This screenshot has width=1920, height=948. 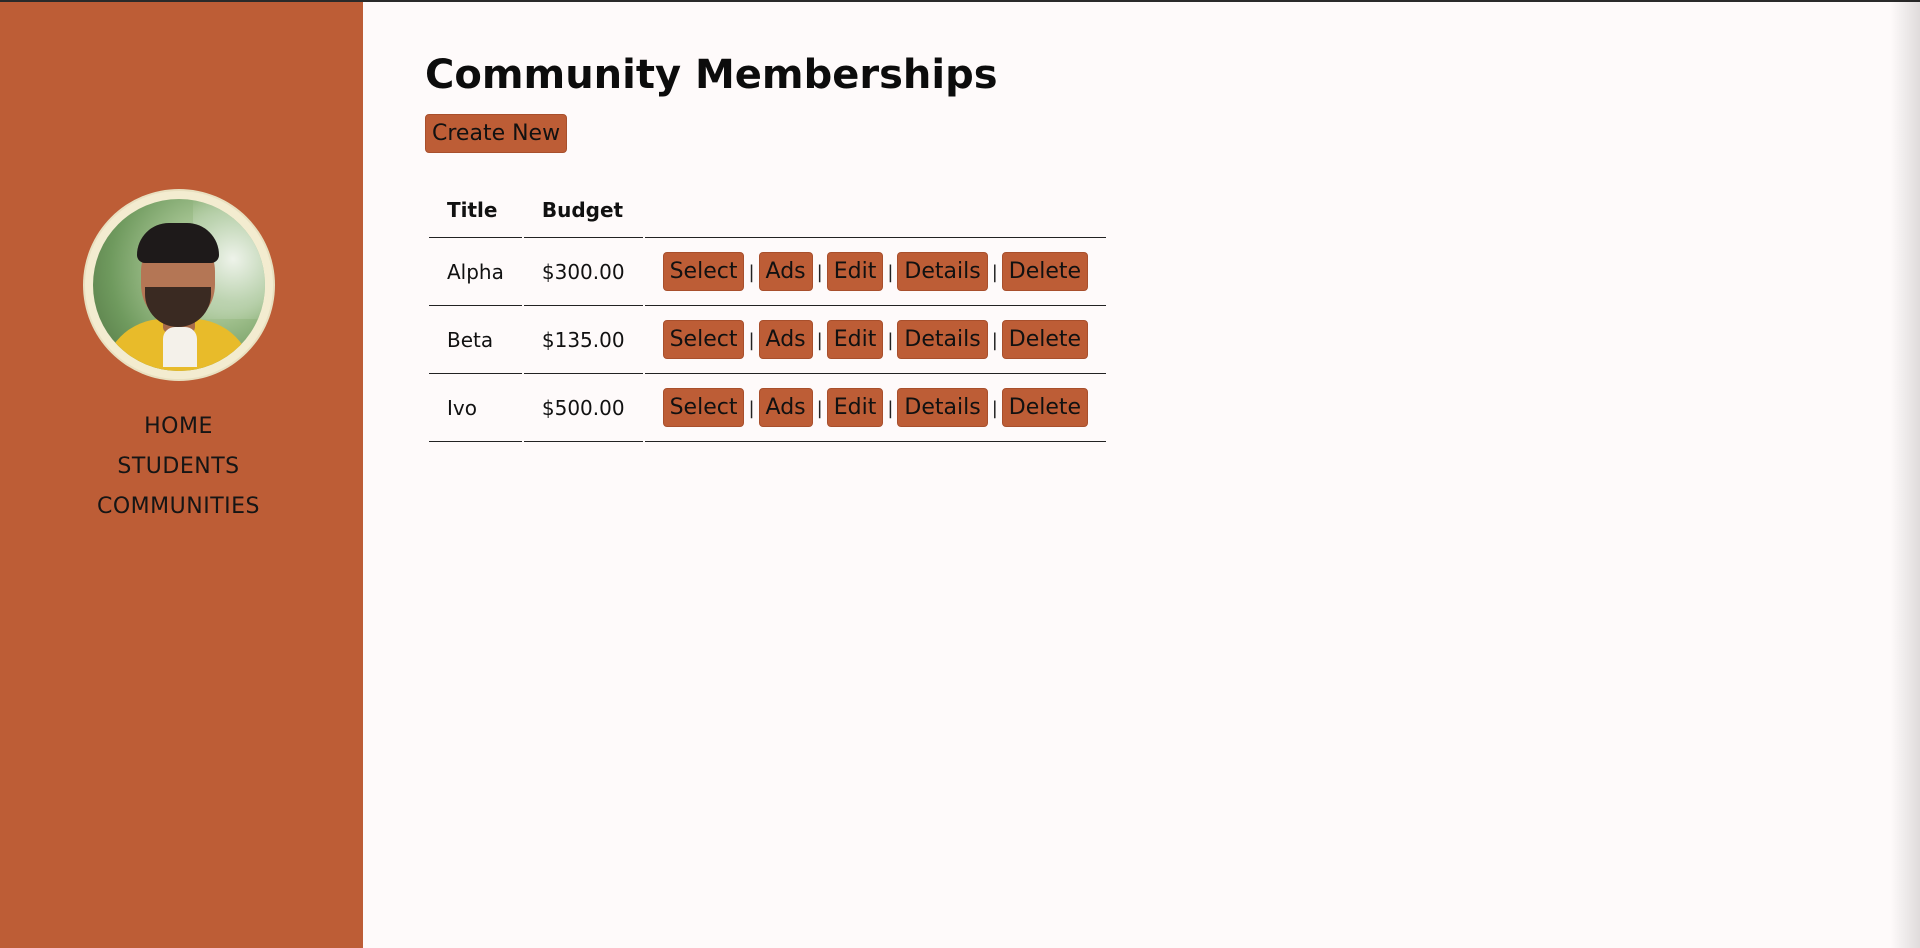 I want to click on column-header-budget: Budget, so click(x=583, y=210).